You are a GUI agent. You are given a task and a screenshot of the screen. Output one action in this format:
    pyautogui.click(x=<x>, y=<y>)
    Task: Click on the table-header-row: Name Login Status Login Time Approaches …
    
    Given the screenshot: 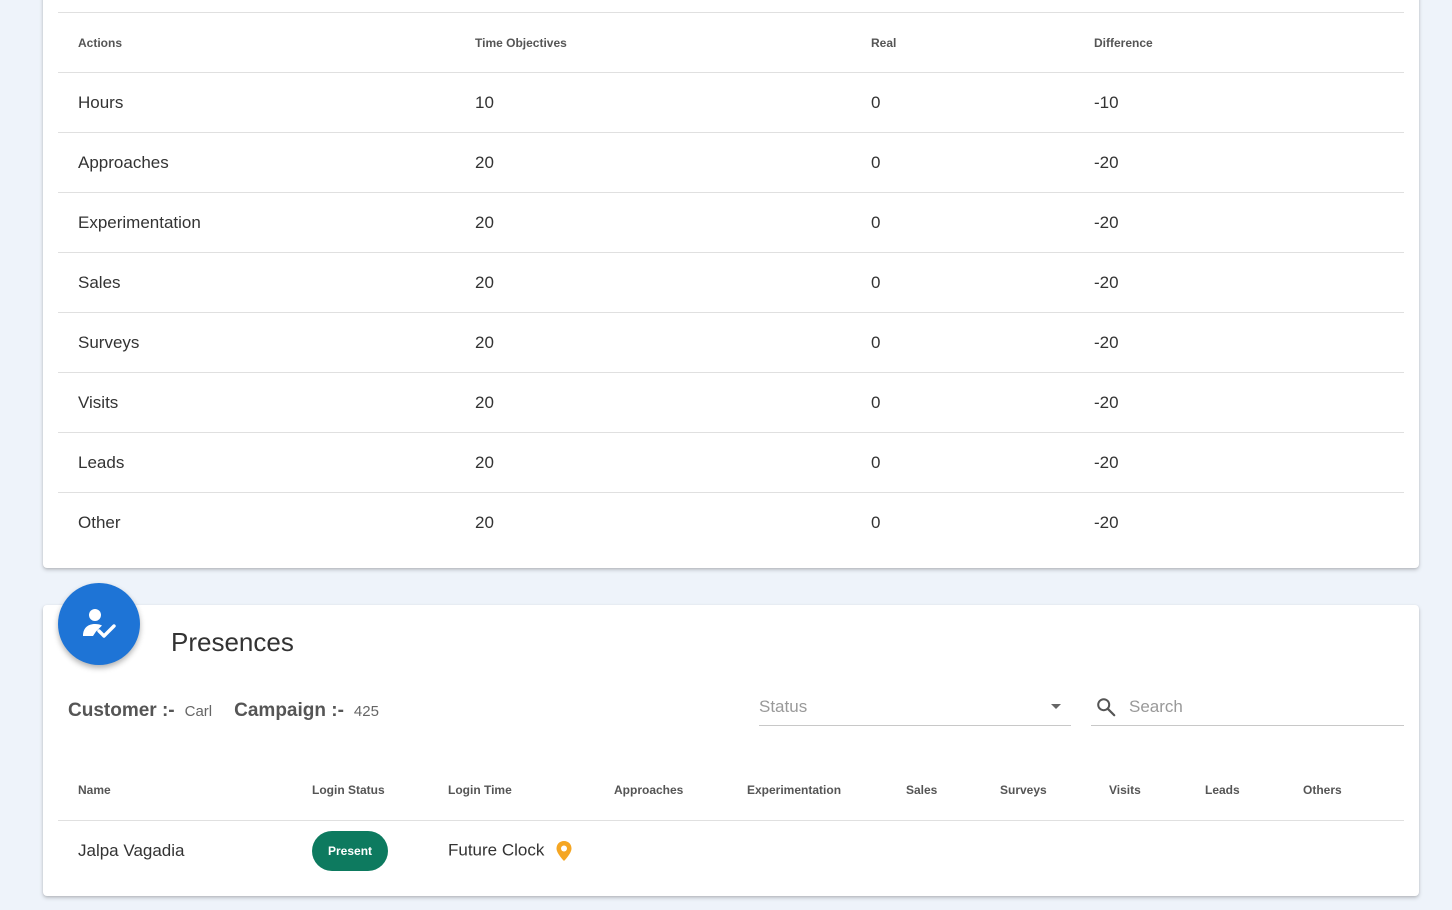 What is the action you would take?
    pyautogui.click(x=731, y=790)
    